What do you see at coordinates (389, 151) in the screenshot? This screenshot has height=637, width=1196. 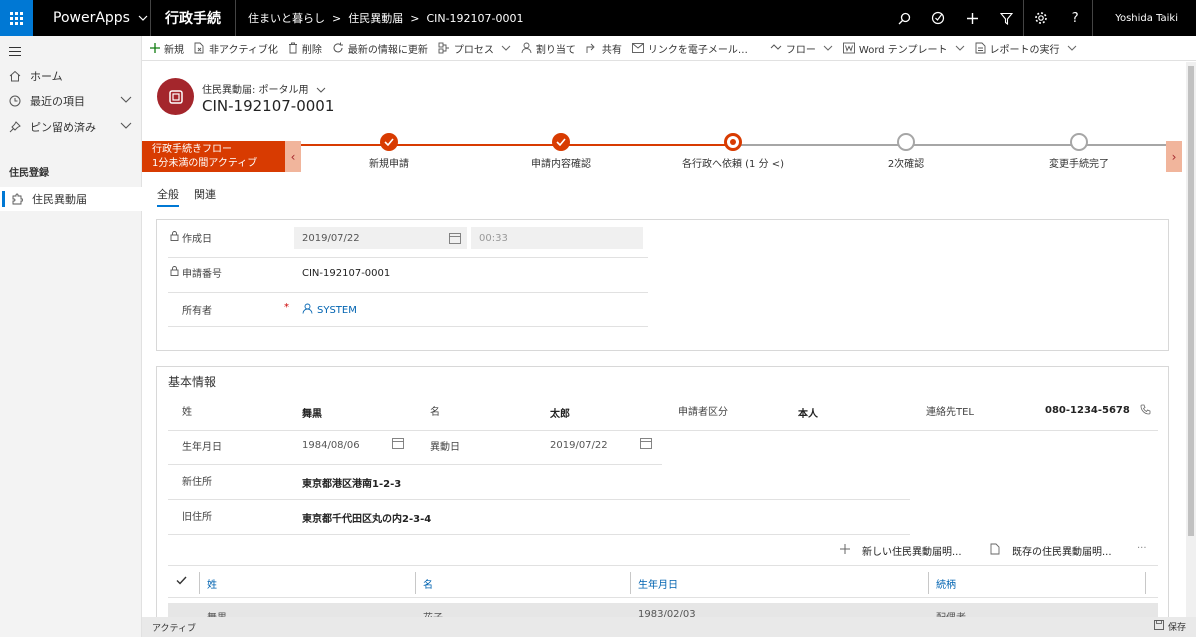 I see `bpf-stage: 新規申請` at bounding box center [389, 151].